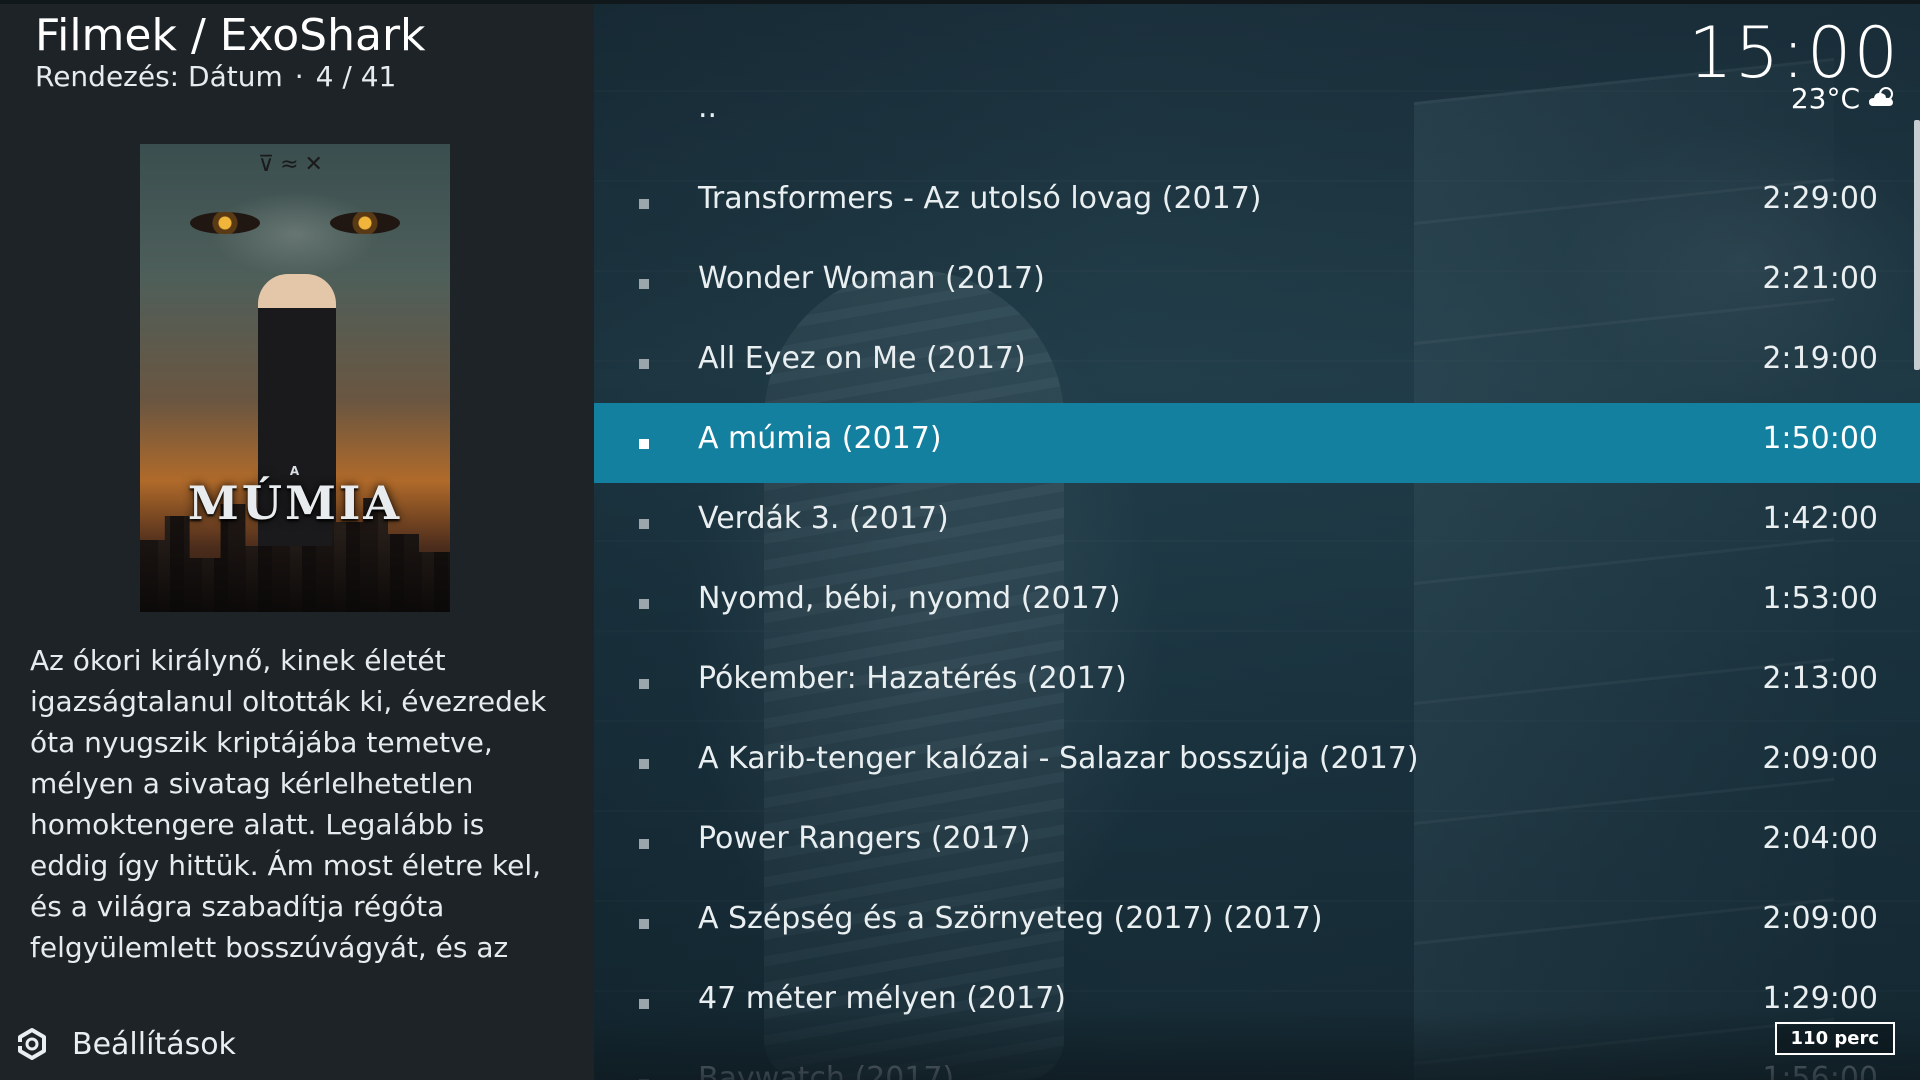  Describe the element at coordinates (1820, 678) in the screenshot. I see `movie-duration: 2:13:00` at that location.